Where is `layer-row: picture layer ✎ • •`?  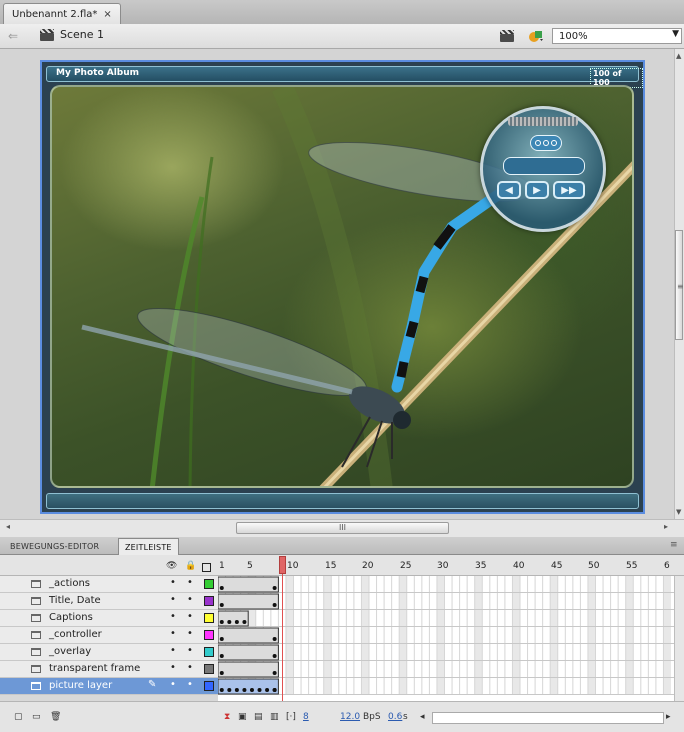
layer-row: picture layer ✎ • • is located at coordinates (109, 686).